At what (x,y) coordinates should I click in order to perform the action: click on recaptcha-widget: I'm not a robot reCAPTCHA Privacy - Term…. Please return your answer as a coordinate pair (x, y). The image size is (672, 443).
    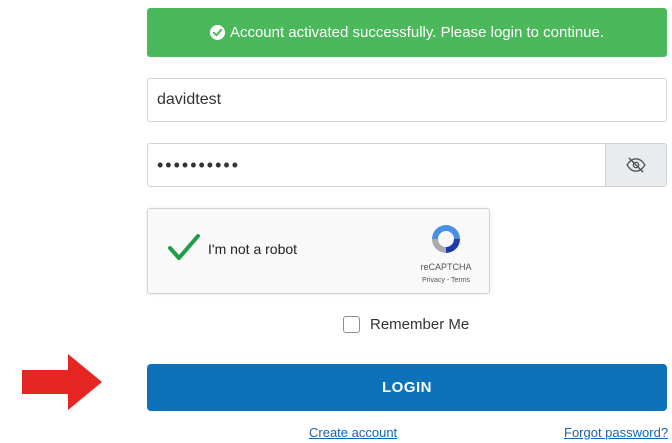
    Looking at the image, I should click on (318, 251).